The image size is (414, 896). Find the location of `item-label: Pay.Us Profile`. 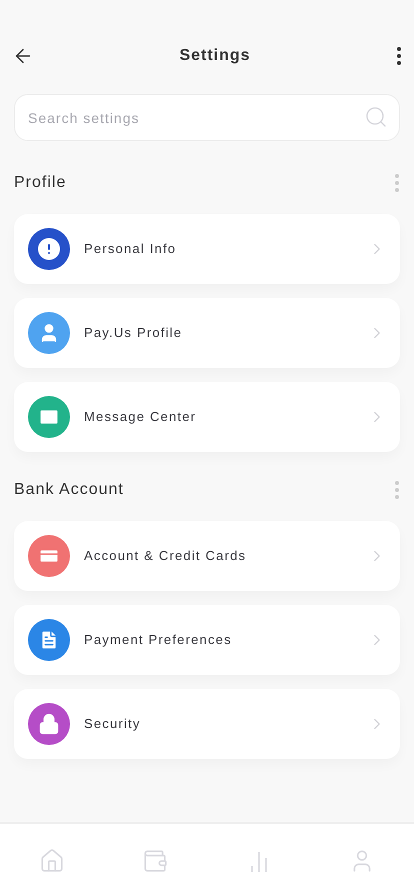

item-label: Pay.Us Profile is located at coordinates (134, 333).